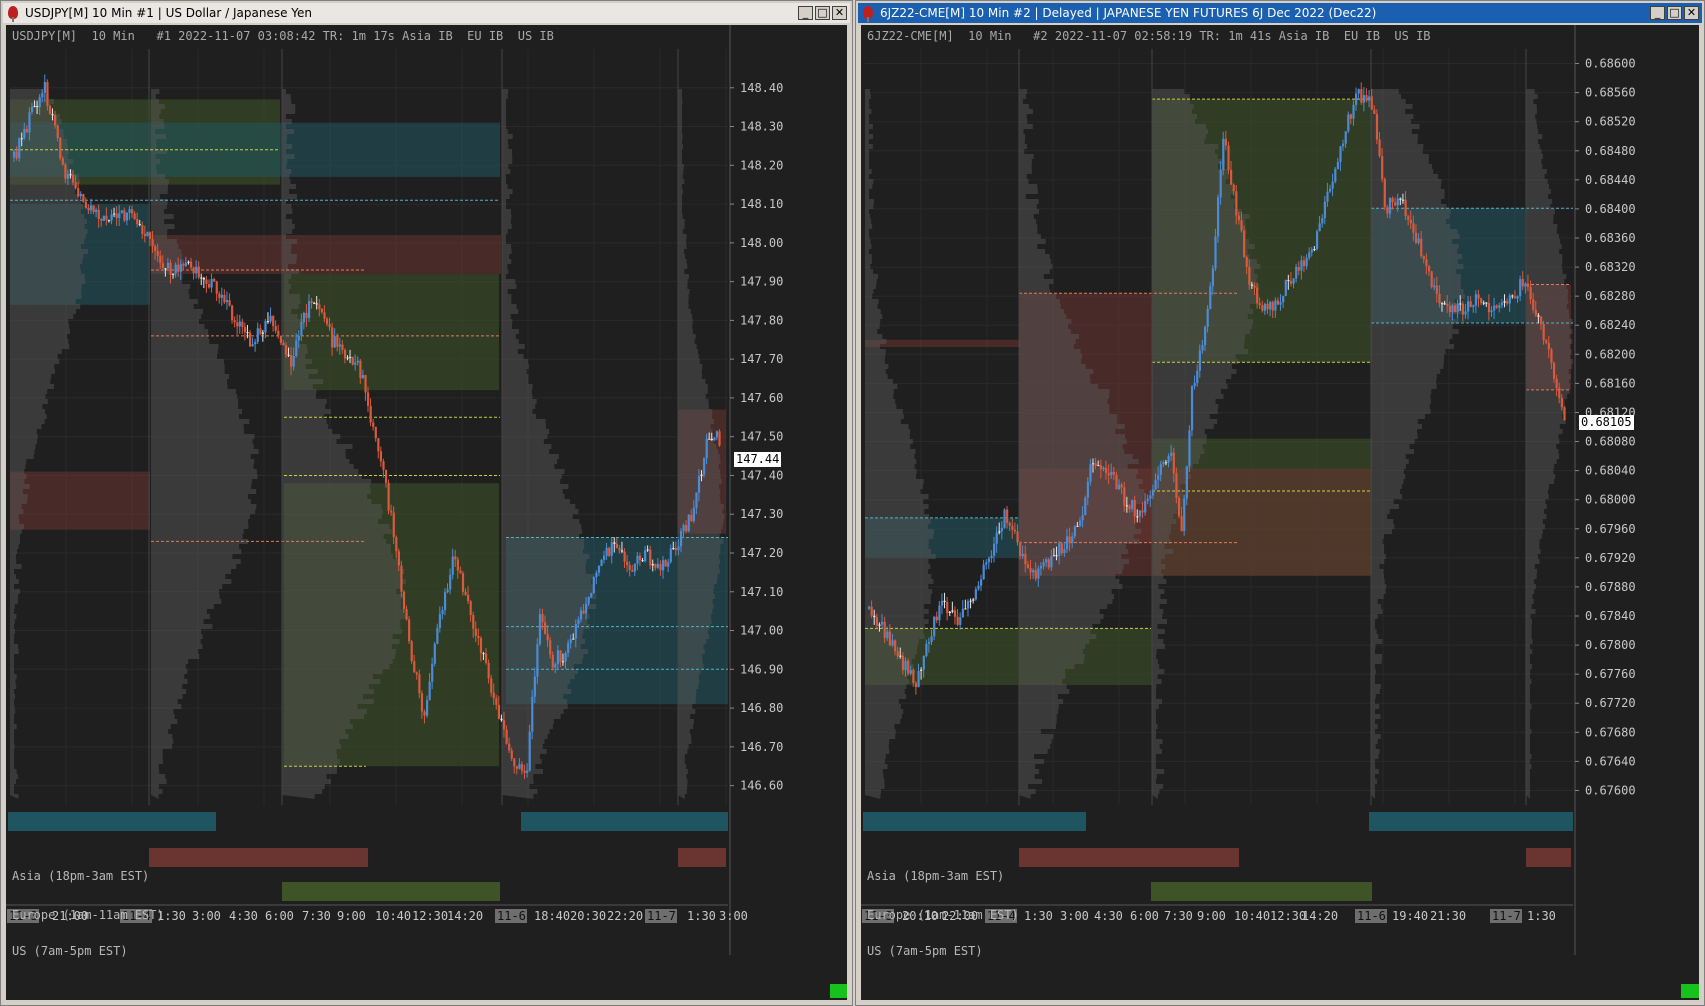 The height and width of the screenshot is (1006, 1705). What do you see at coordinates (761, 359) in the screenshot?
I see `price-tick-label: 147.70` at bounding box center [761, 359].